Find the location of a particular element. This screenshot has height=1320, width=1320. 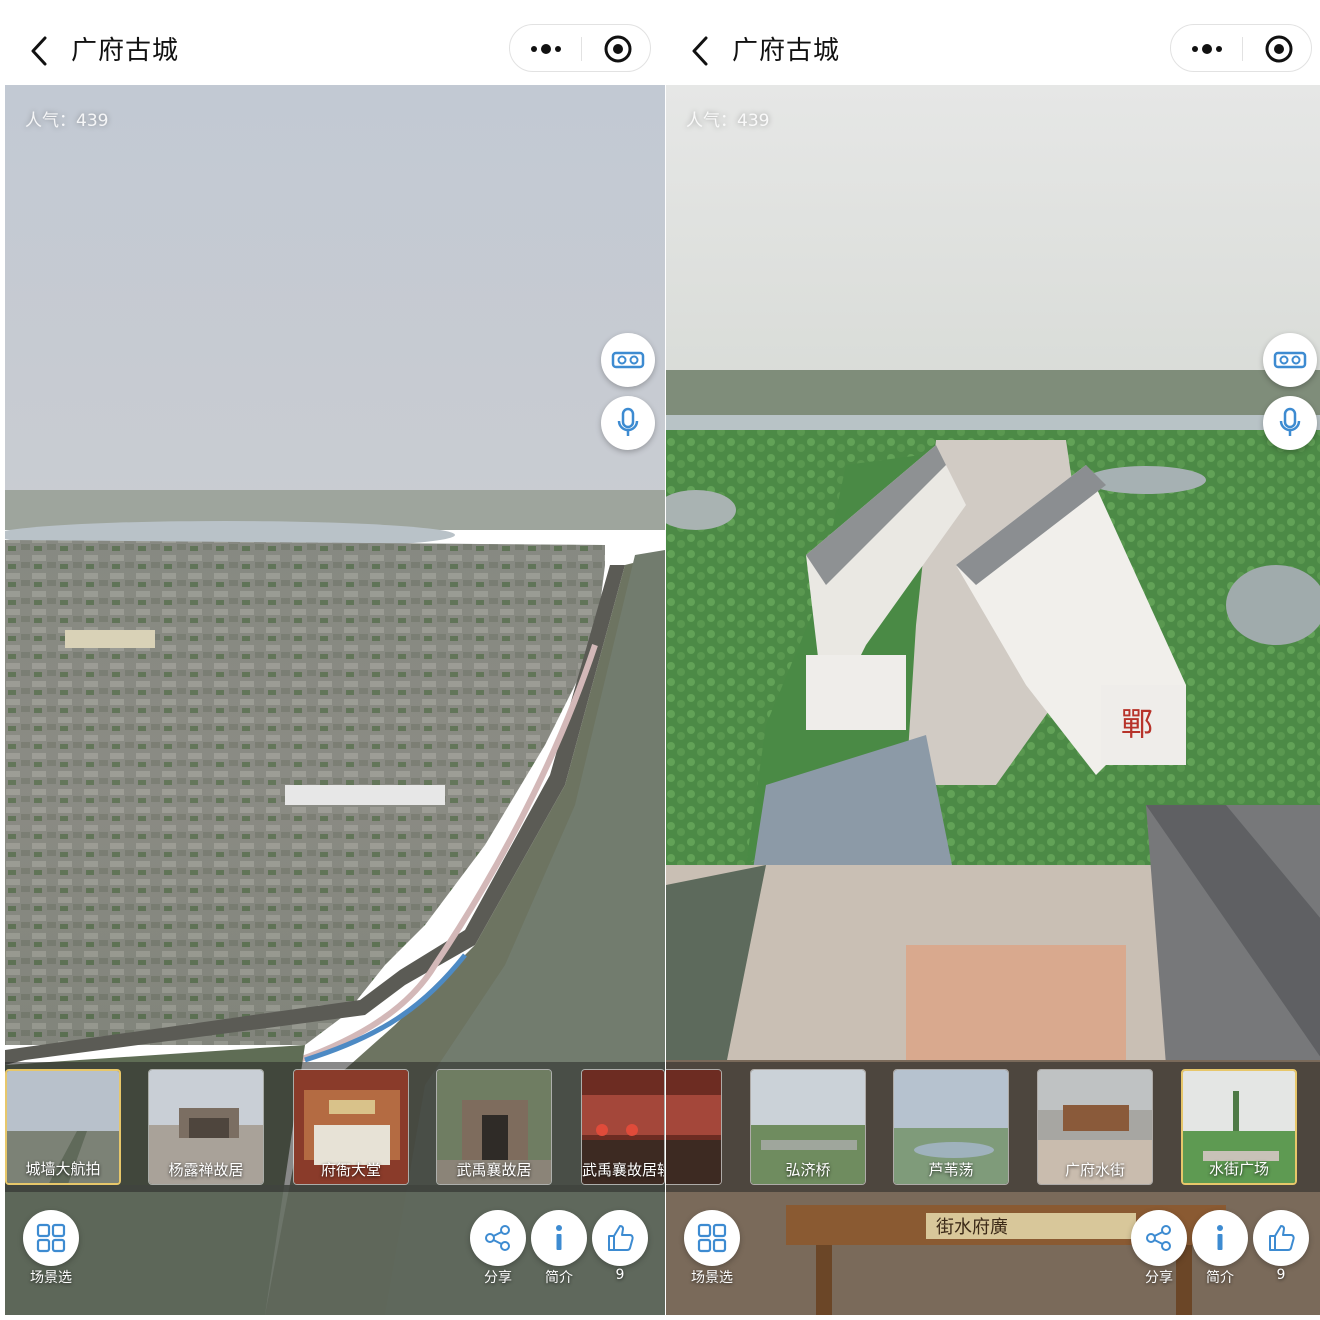

scene-thumb-label: 弘济桥 is located at coordinates (808, 1170).